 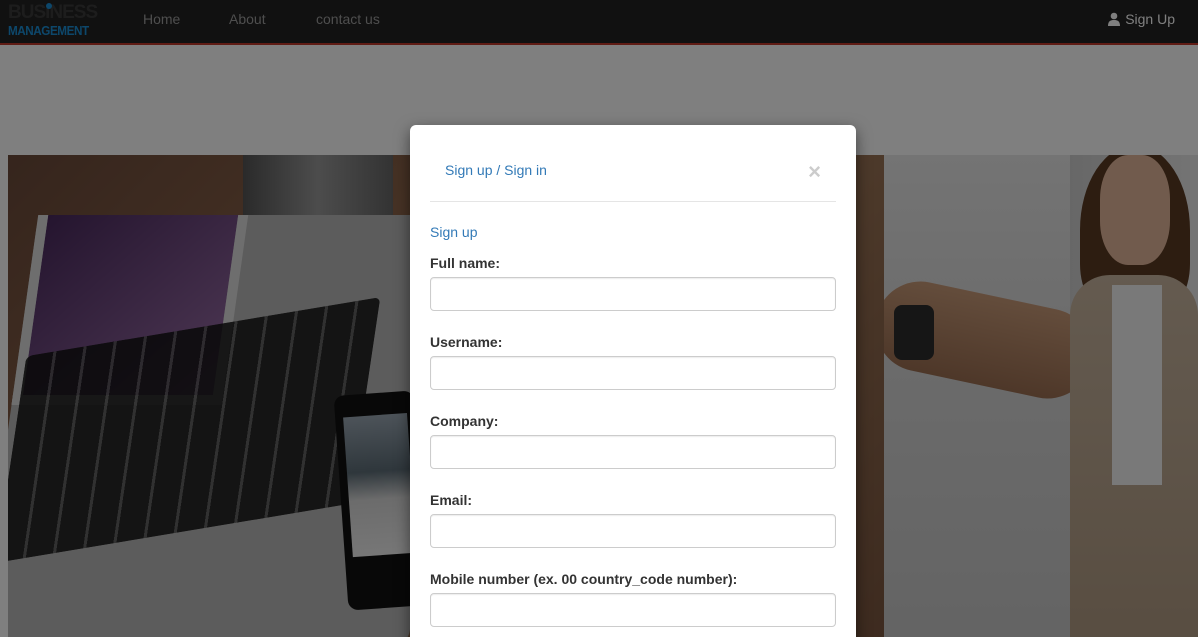 I want to click on email-input, so click(x=633, y=531).